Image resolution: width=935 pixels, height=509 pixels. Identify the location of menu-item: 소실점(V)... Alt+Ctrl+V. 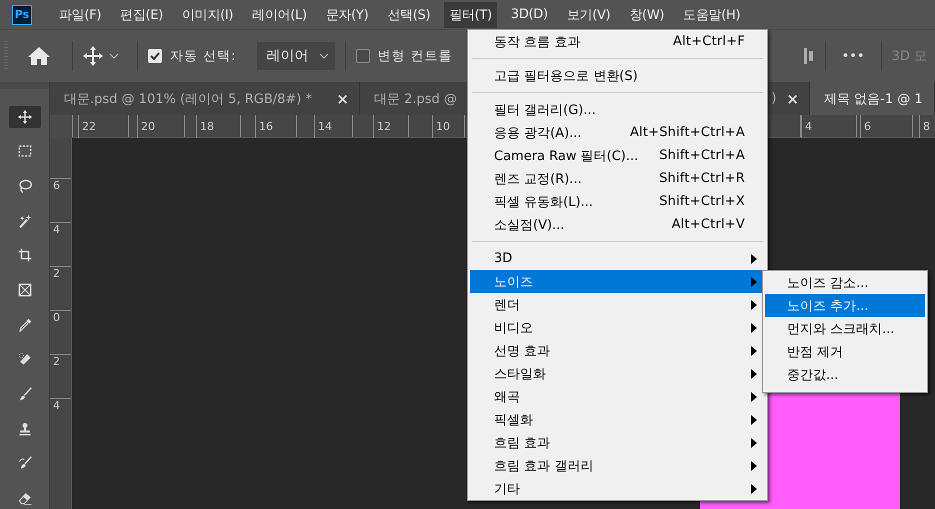
(617, 224).